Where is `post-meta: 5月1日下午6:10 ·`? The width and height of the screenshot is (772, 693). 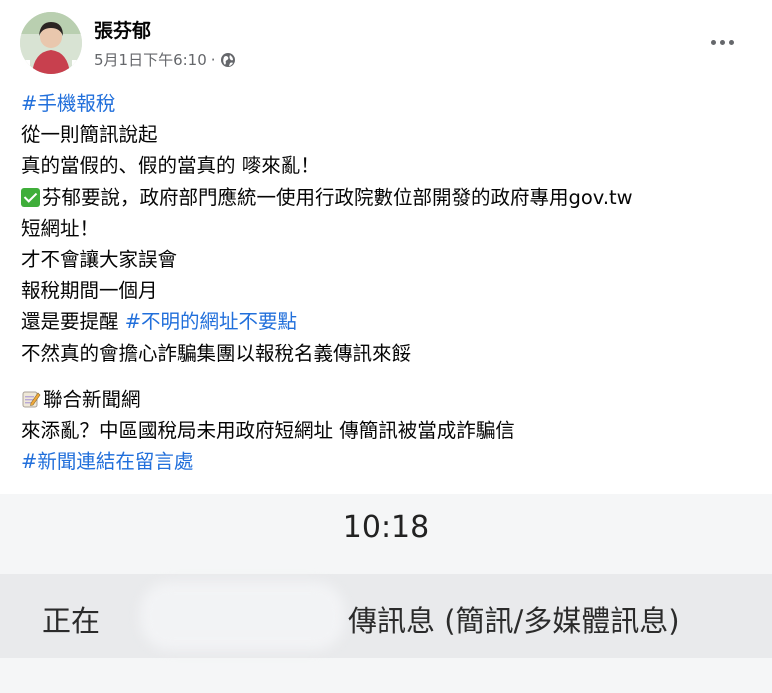 post-meta: 5月1日下午6:10 · is located at coordinates (165, 59).